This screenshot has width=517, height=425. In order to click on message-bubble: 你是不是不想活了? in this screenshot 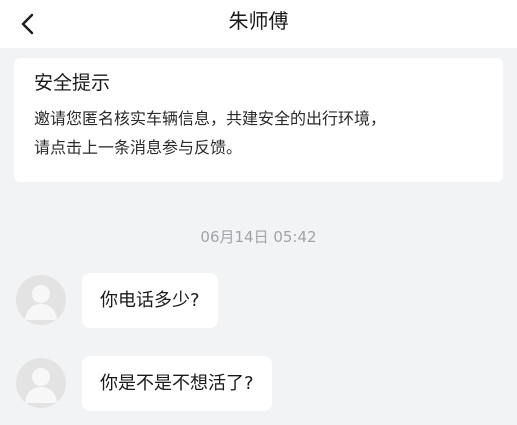, I will do `click(177, 383)`.